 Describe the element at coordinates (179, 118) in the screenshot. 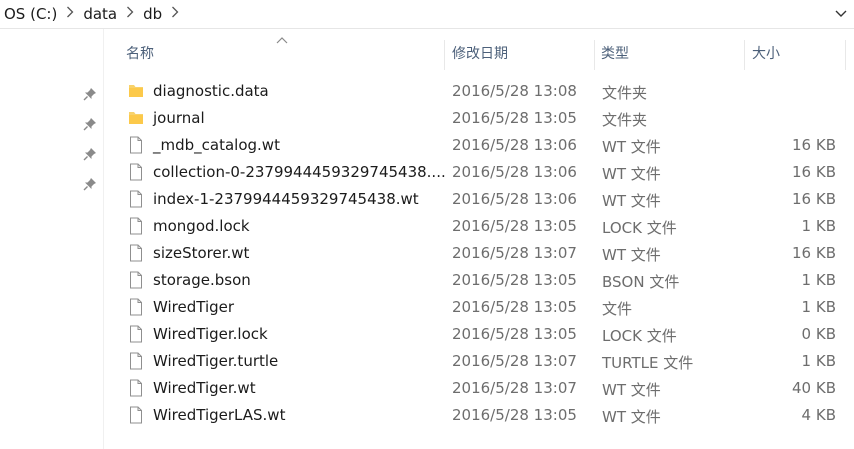

I see `file-name: journal` at that location.